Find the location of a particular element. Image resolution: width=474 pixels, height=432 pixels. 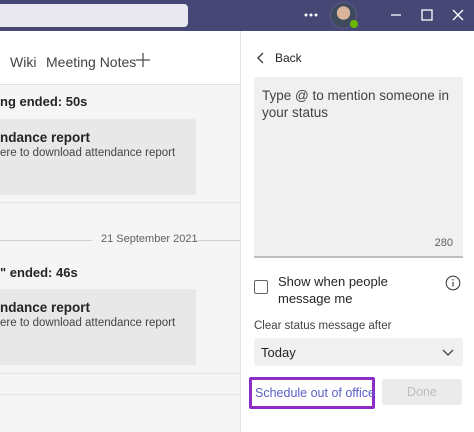

back-button: Back is located at coordinates (288, 58).